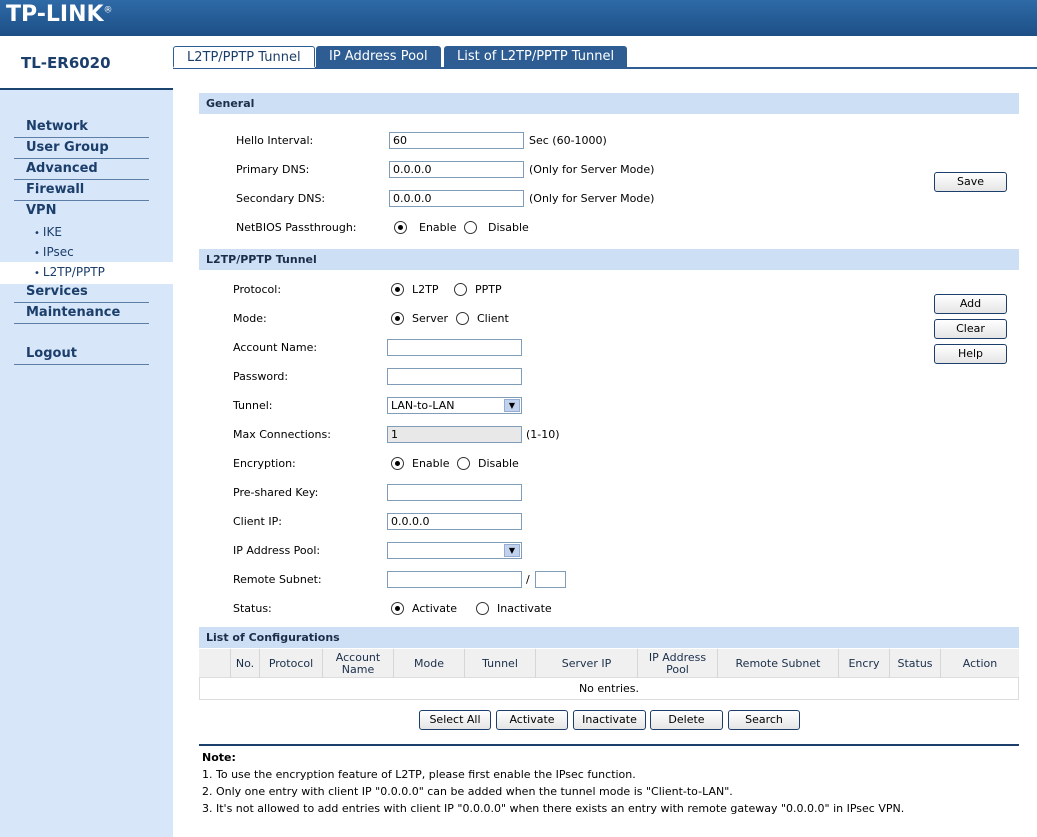 This screenshot has width=1037, height=837. What do you see at coordinates (518, 18) in the screenshot?
I see `top-banner: TP-LINK®` at bounding box center [518, 18].